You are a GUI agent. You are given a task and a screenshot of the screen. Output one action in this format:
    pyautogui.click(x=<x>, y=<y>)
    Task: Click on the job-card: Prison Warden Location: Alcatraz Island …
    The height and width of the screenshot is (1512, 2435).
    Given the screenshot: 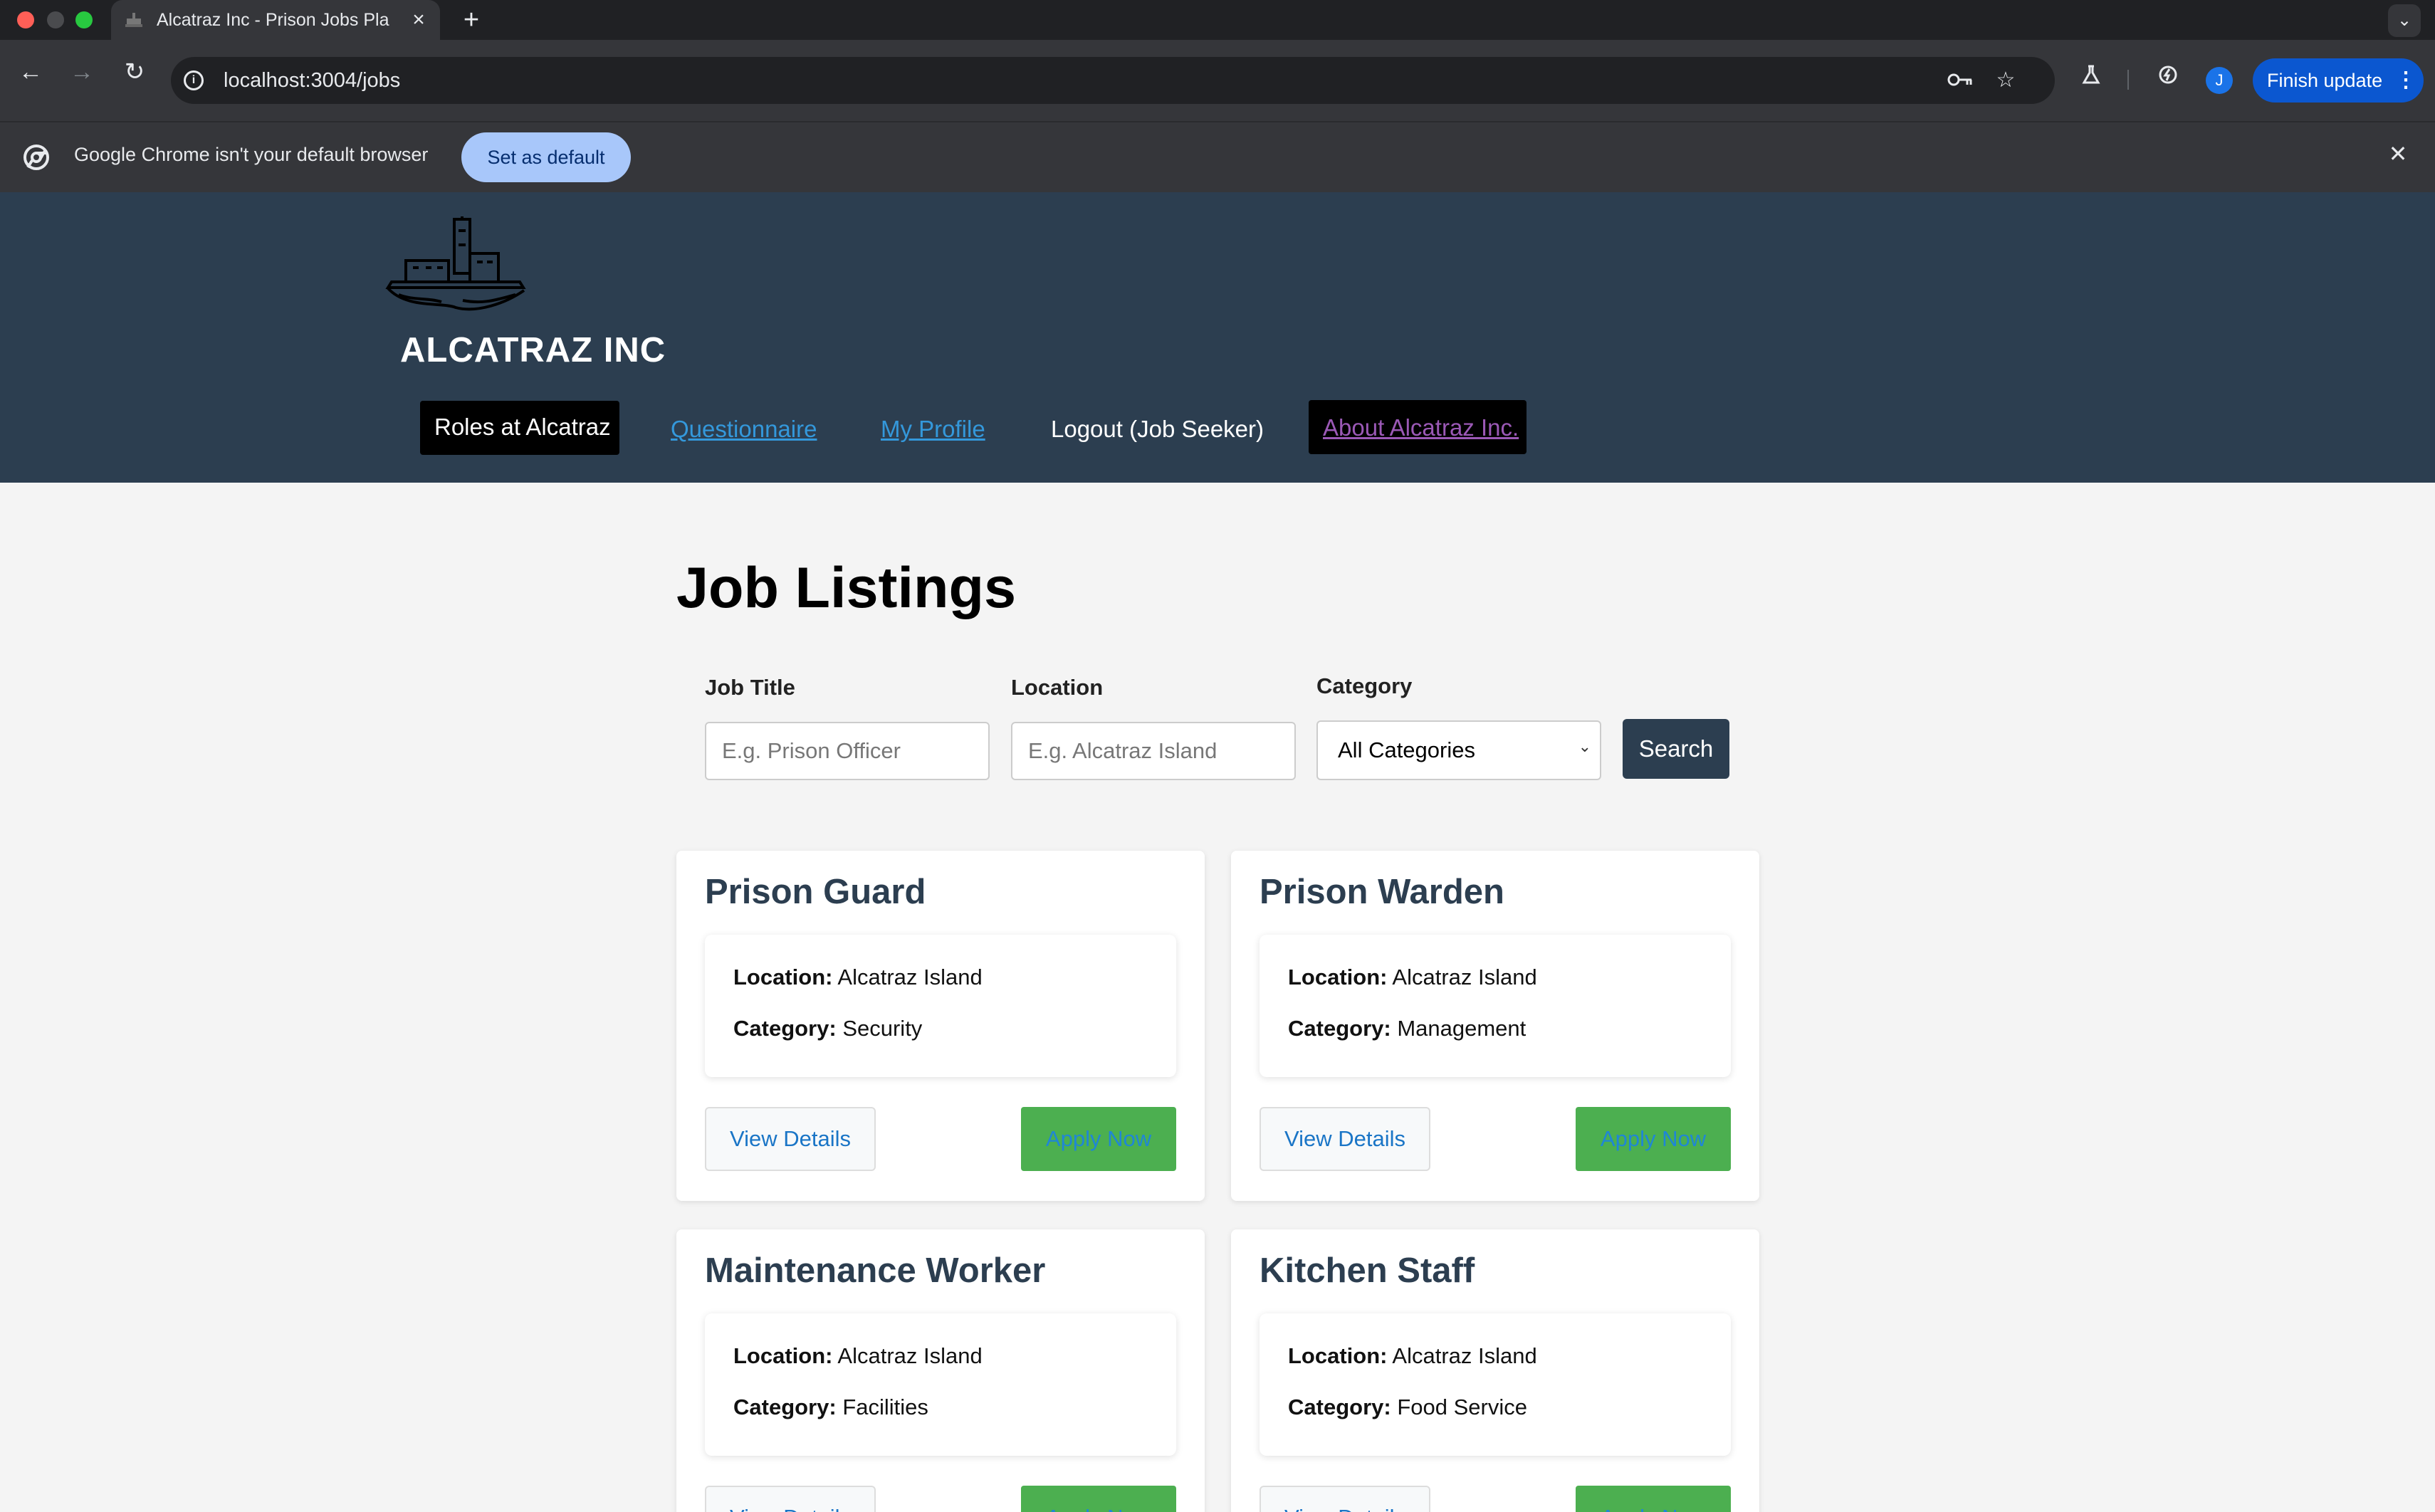 What is the action you would take?
    pyautogui.click(x=1495, y=1026)
    